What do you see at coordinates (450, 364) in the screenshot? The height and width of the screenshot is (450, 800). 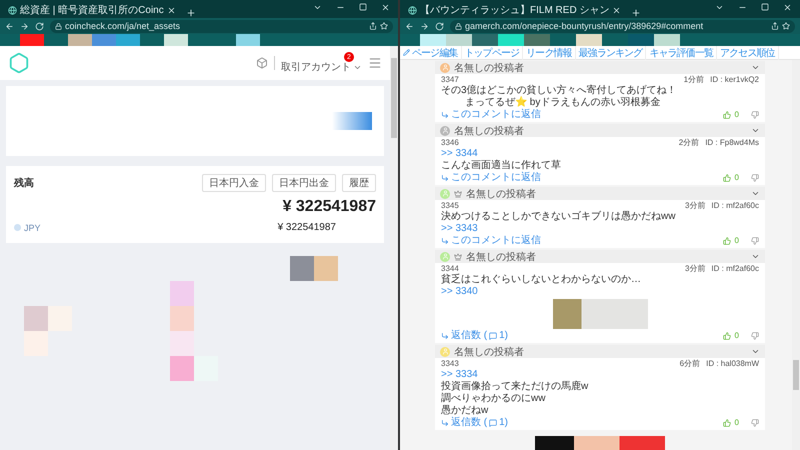 I see `comment-number: 3343` at bounding box center [450, 364].